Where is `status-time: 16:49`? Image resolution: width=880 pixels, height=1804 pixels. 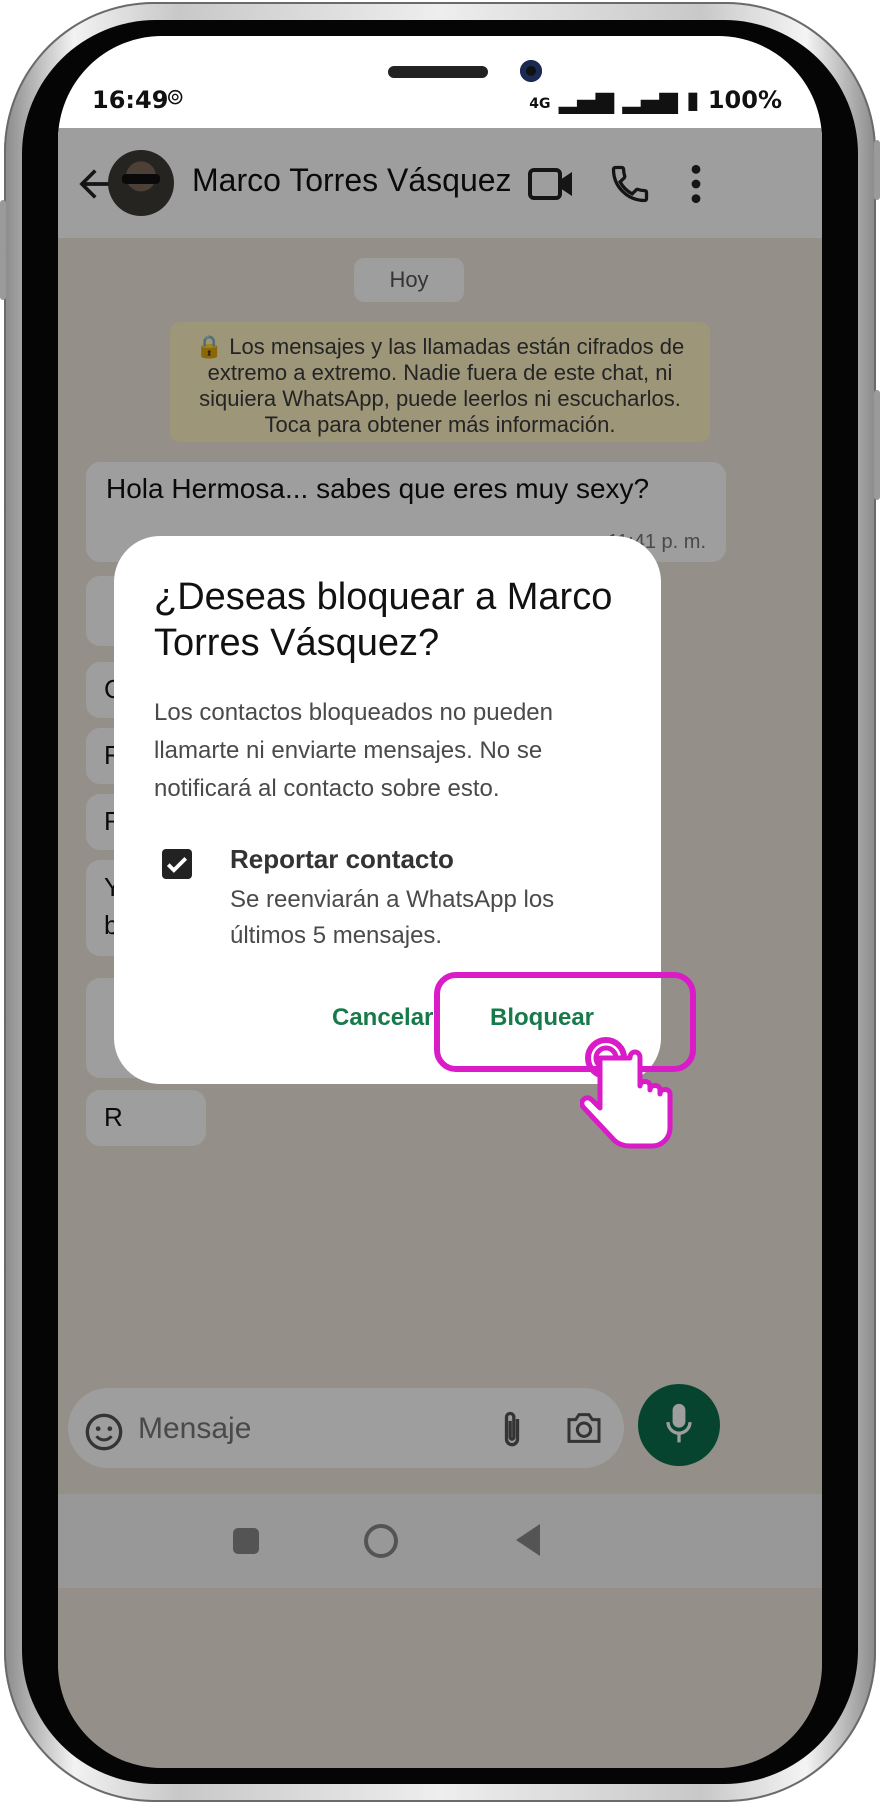
status-time: 16:49 is located at coordinates (130, 100).